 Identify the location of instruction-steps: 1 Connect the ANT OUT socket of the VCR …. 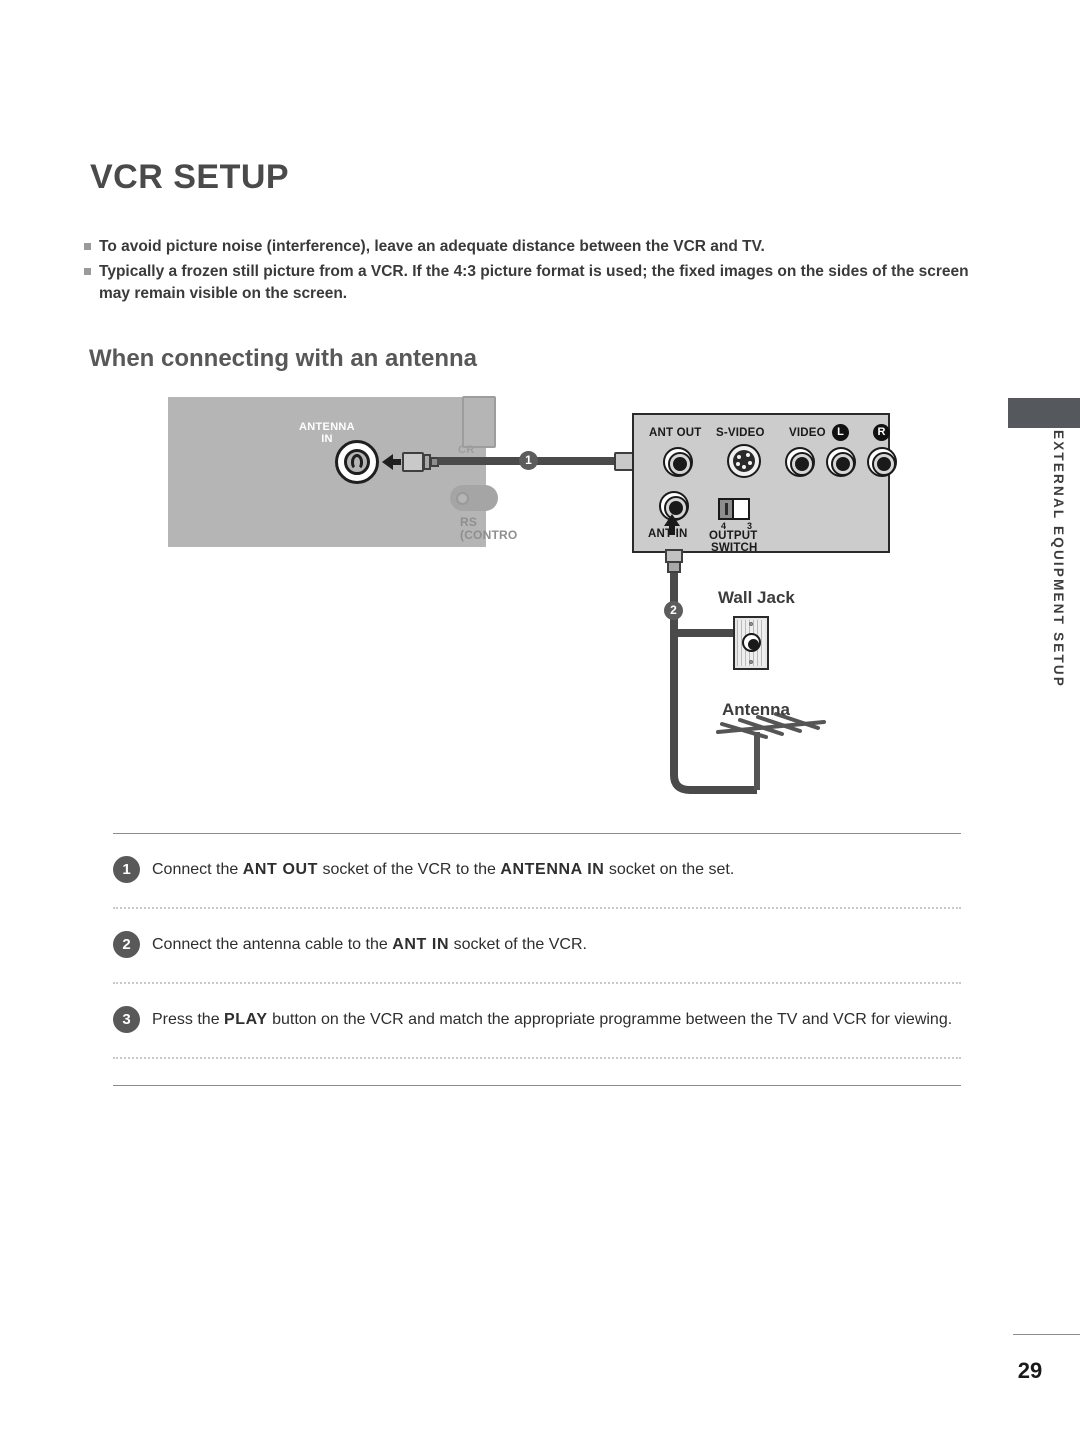
(537, 959).